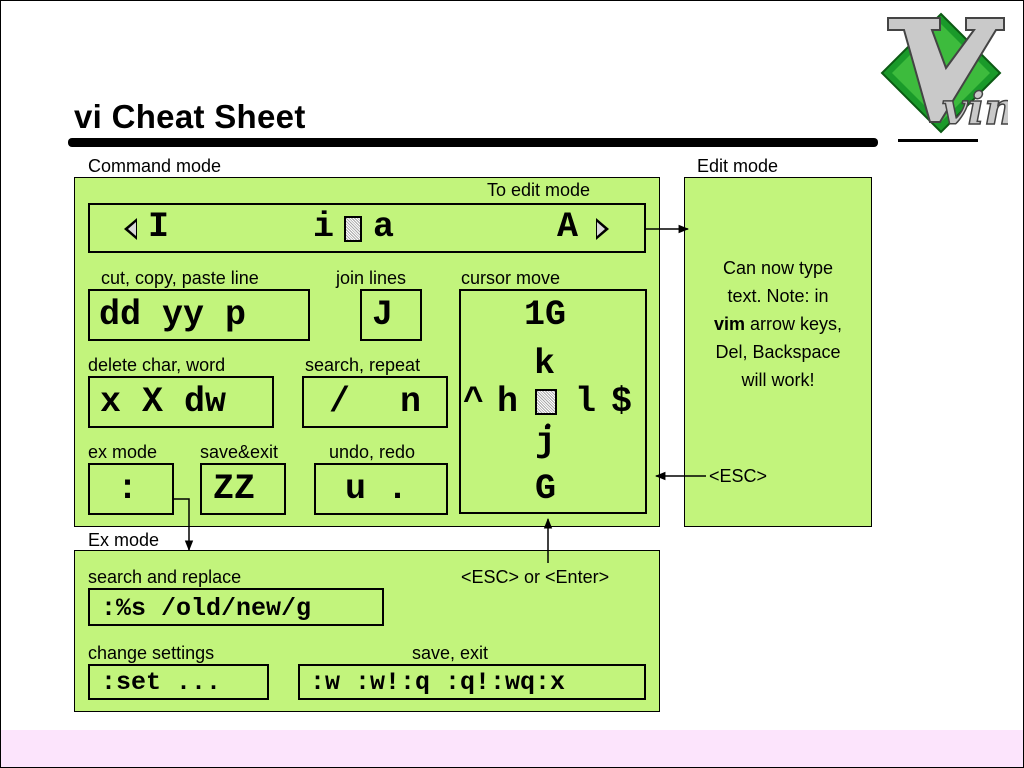  I want to click on page-title: vi Cheat Sheet, so click(190, 116).